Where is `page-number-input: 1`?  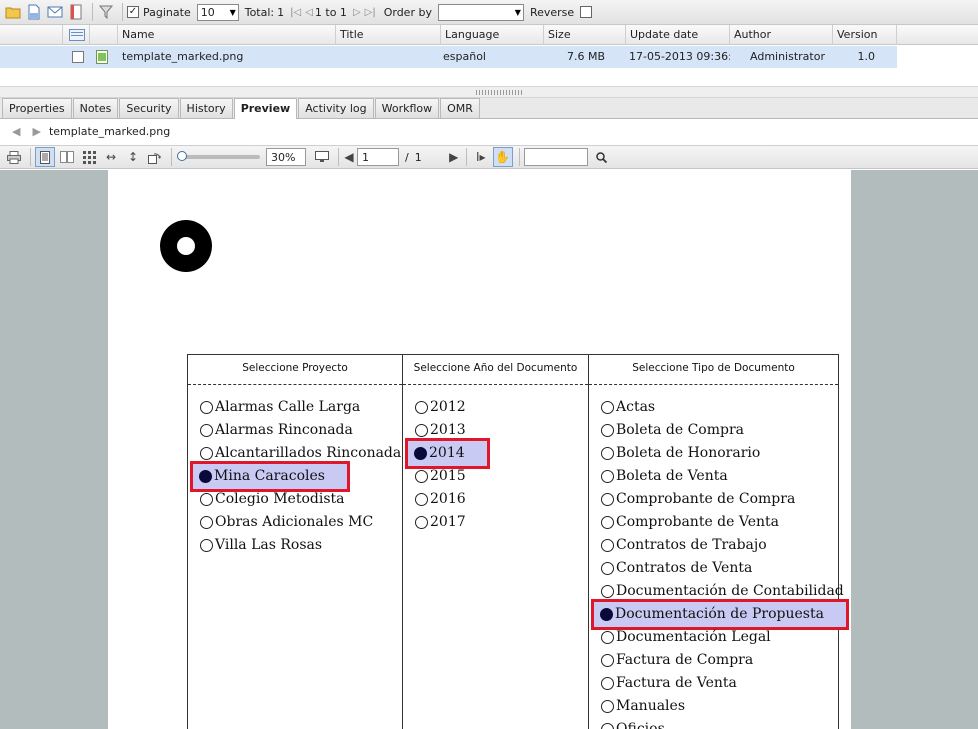
page-number-input: 1 is located at coordinates (378, 157).